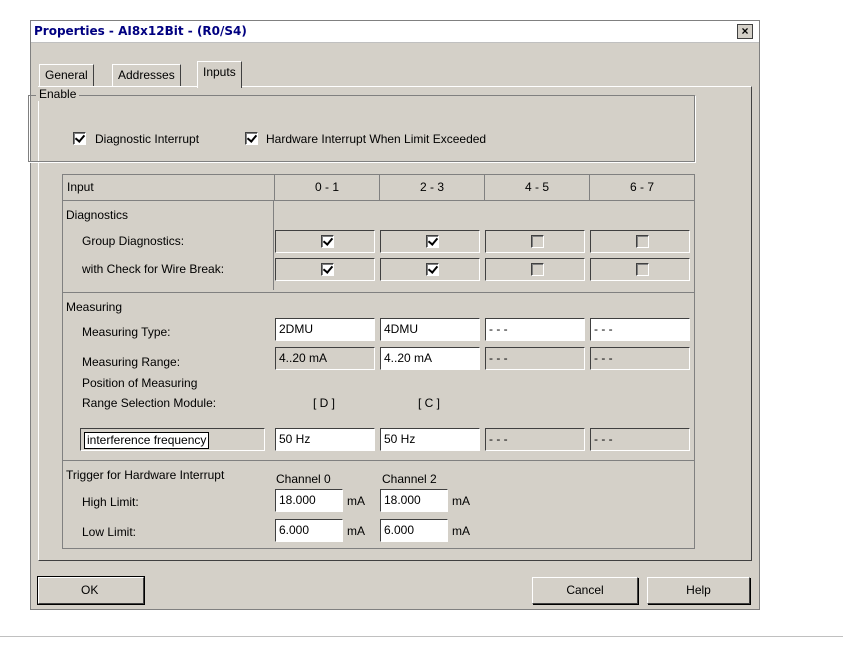  I want to click on enable-group-title: Enable, so click(58, 94).